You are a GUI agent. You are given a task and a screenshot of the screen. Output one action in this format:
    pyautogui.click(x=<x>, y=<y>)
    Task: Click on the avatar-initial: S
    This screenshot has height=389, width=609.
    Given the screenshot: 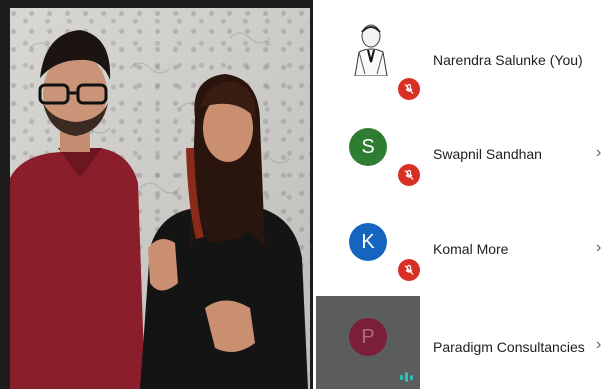 What is the action you would take?
    pyautogui.click(x=368, y=146)
    